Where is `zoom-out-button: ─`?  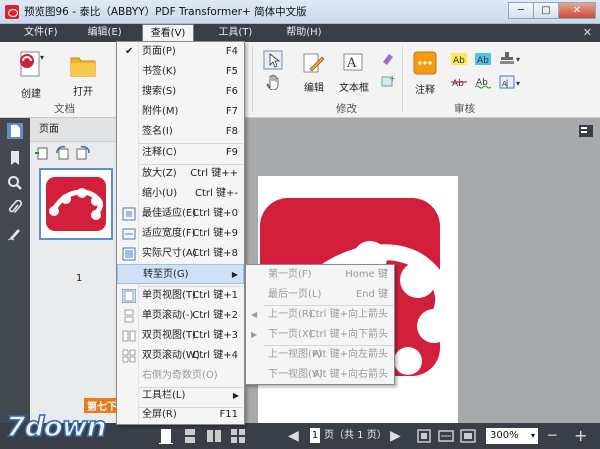 zoom-out-button: ─ is located at coordinates (552, 436).